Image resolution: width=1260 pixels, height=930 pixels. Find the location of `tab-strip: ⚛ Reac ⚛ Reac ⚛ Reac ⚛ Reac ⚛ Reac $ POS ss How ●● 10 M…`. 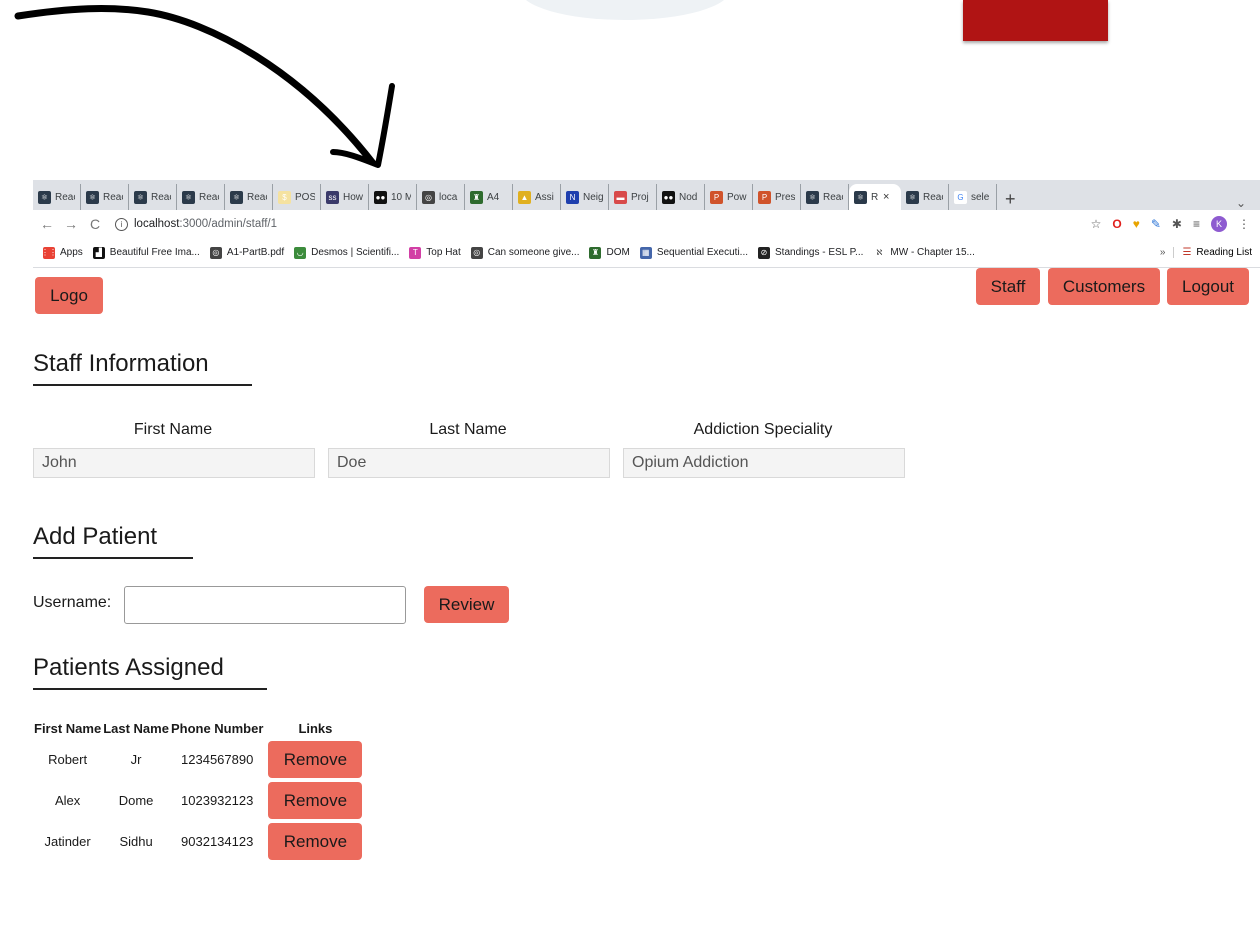

tab-strip: ⚛ Reac ⚛ Reac ⚛ Reac ⚛ Reac ⚛ Reac $ POS ss How ●● 10 M… is located at coordinates (646, 195).